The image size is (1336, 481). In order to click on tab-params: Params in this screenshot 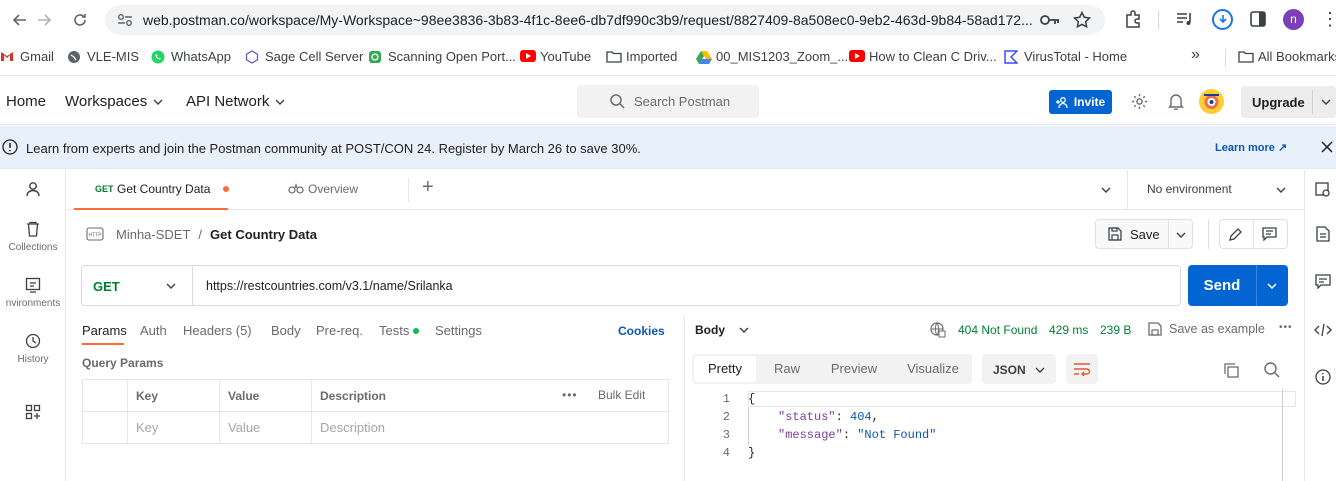, I will do `click(104, 330)`.